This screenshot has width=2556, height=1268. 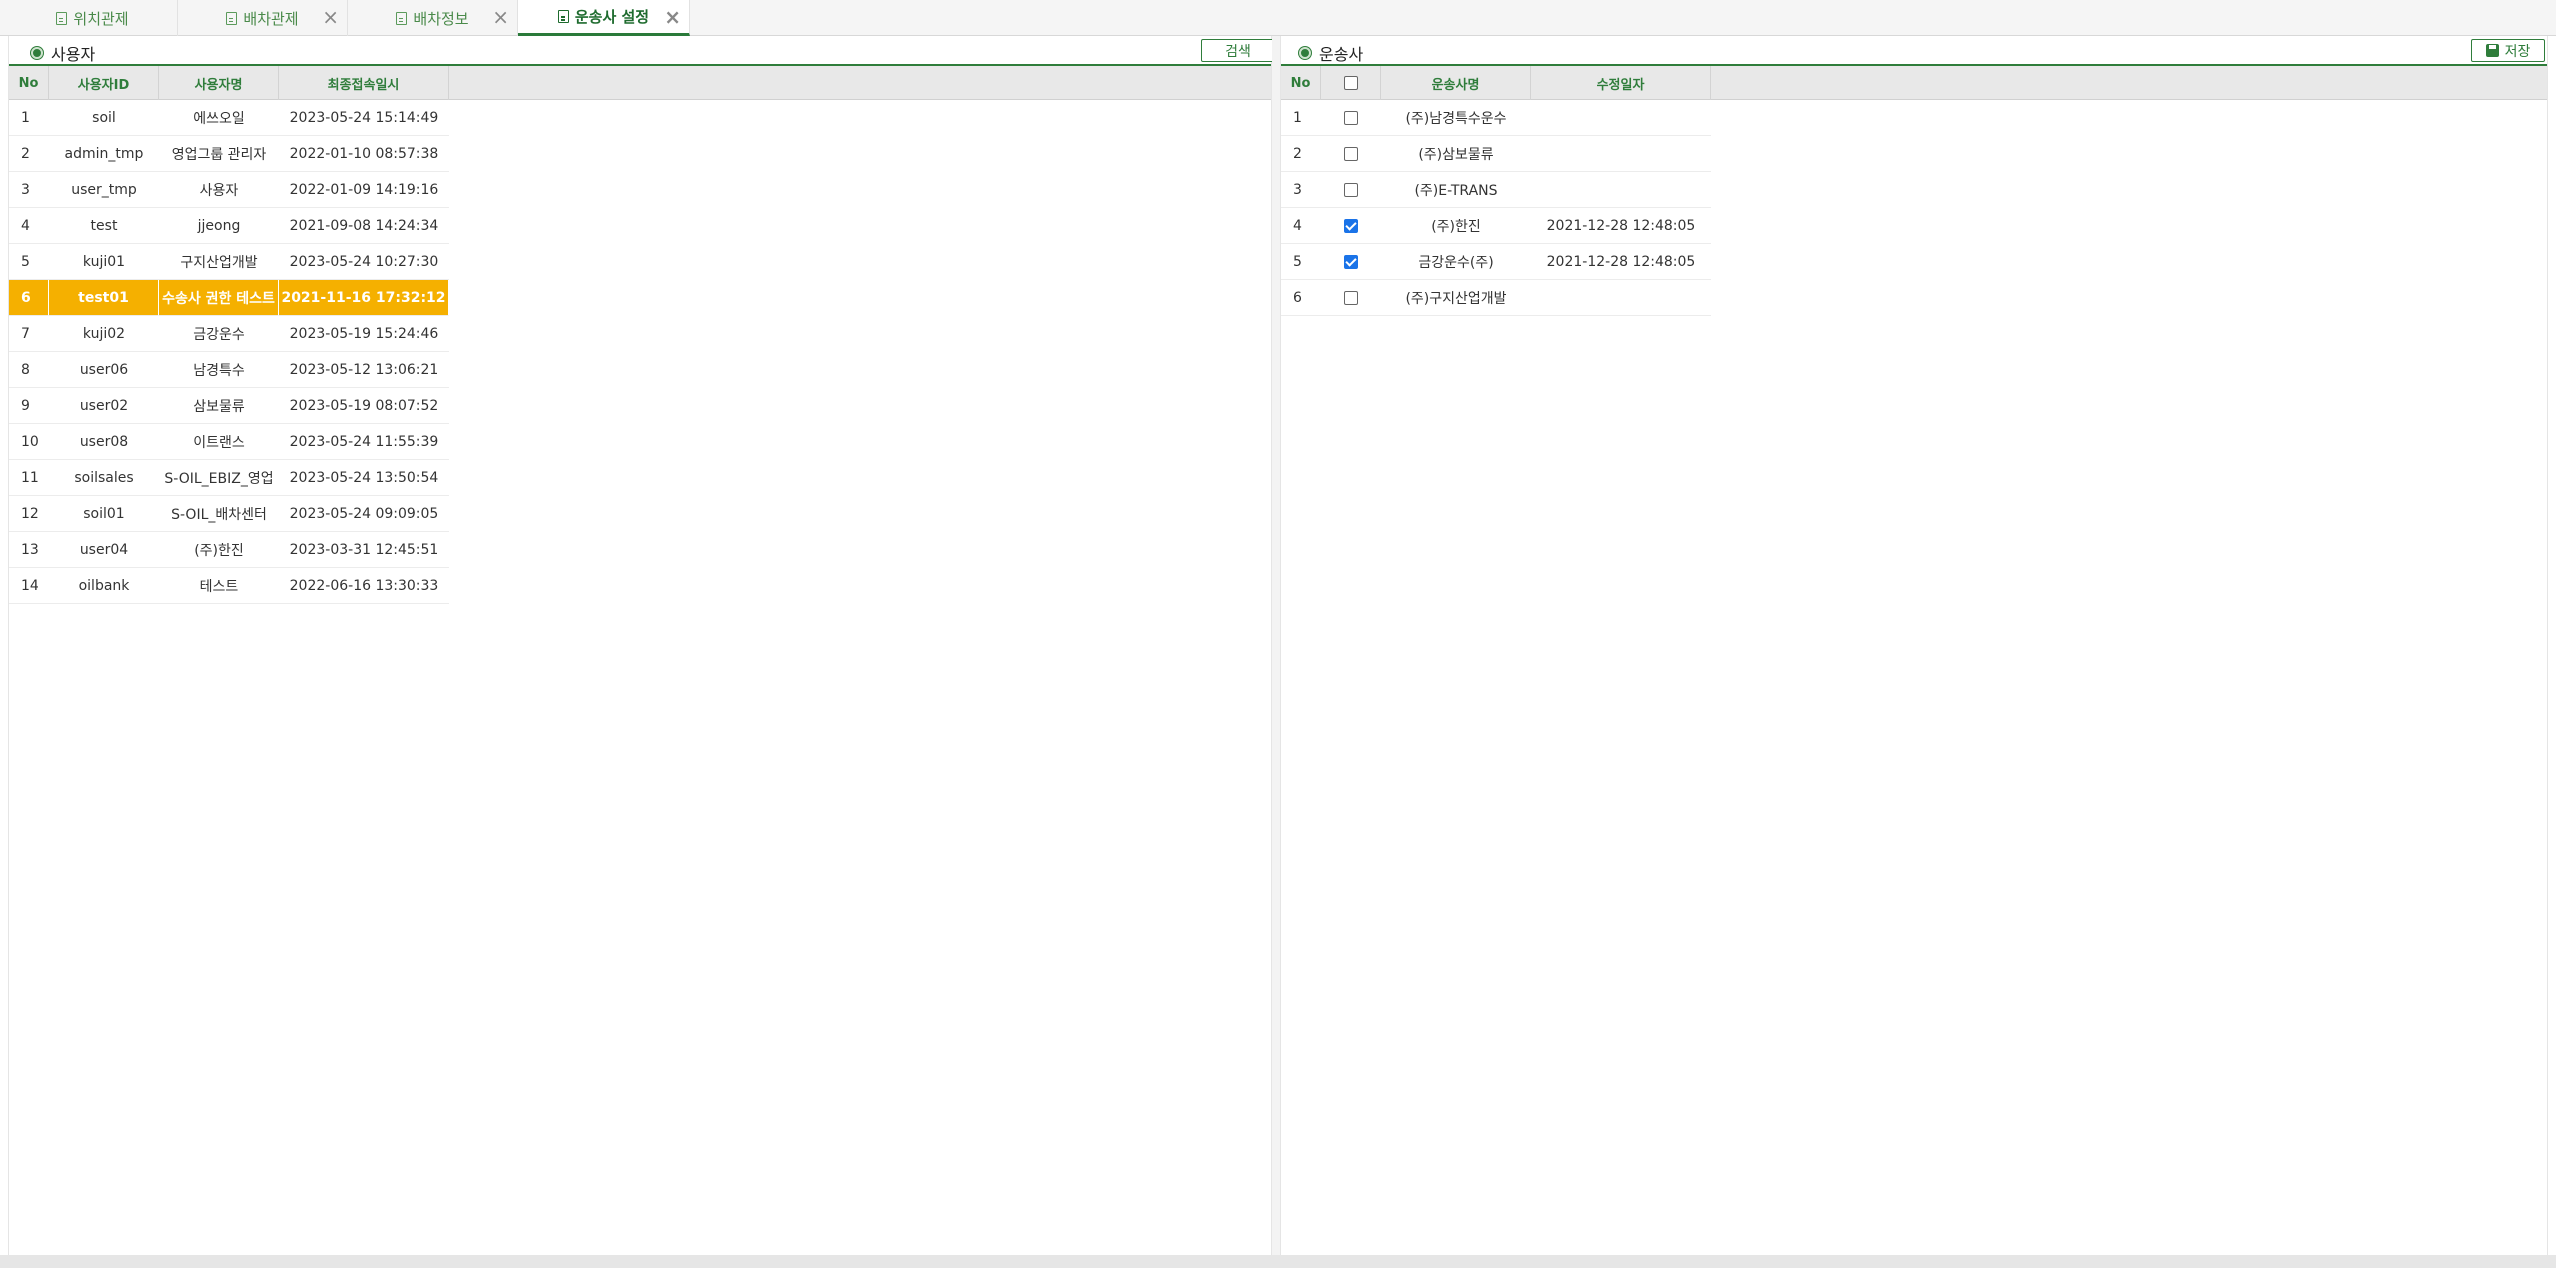 What do you see at coordinates (37, 53) in the screenshot?
I see `bullet-icon` at bounding box center [37, 53].